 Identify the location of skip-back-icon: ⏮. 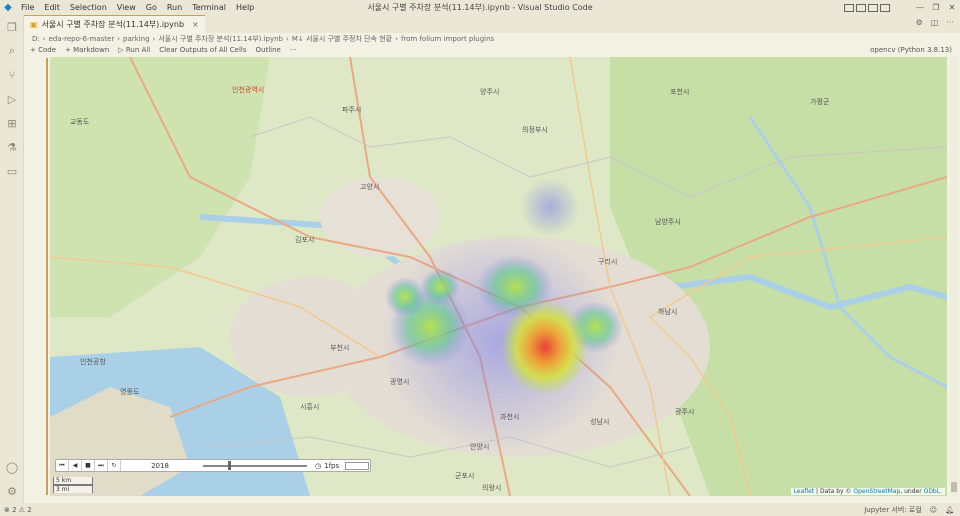
(62, 465).